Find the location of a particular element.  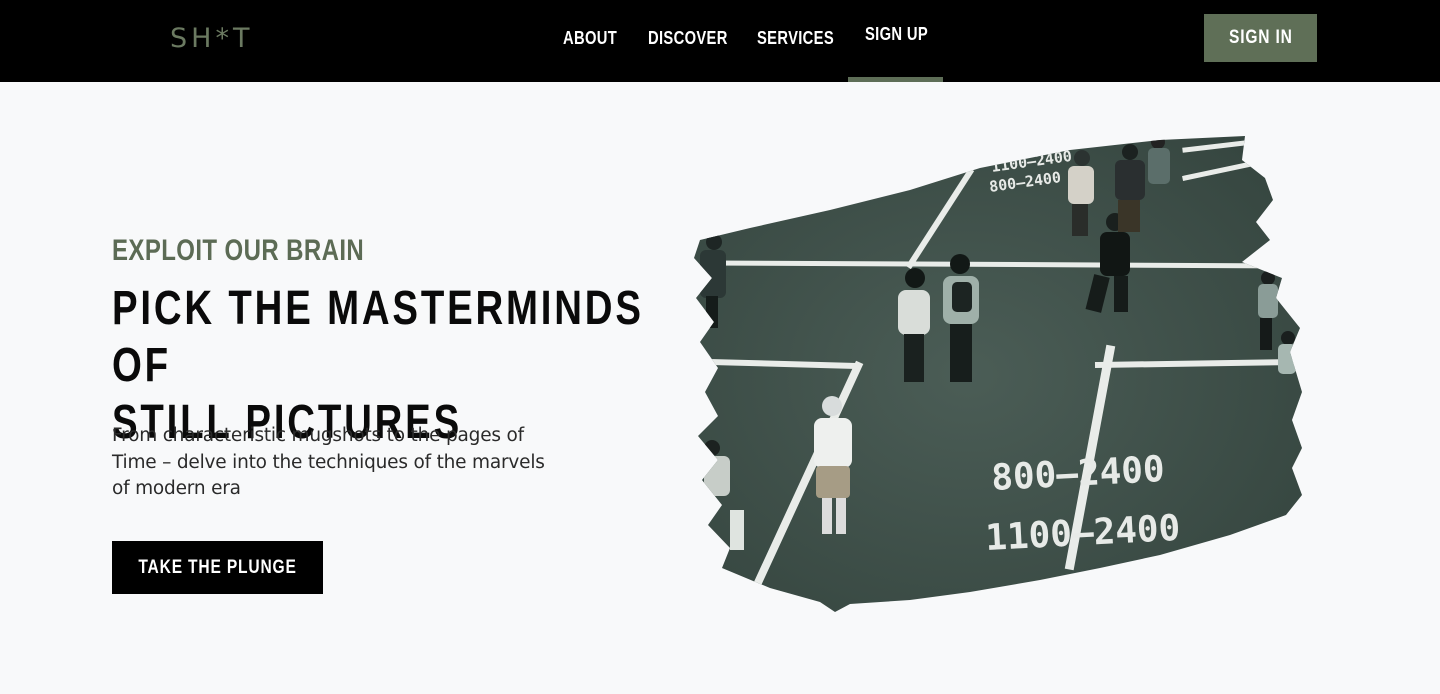

cta-label: TAKE THE PLUNGE is located at coordinates (217, 567).